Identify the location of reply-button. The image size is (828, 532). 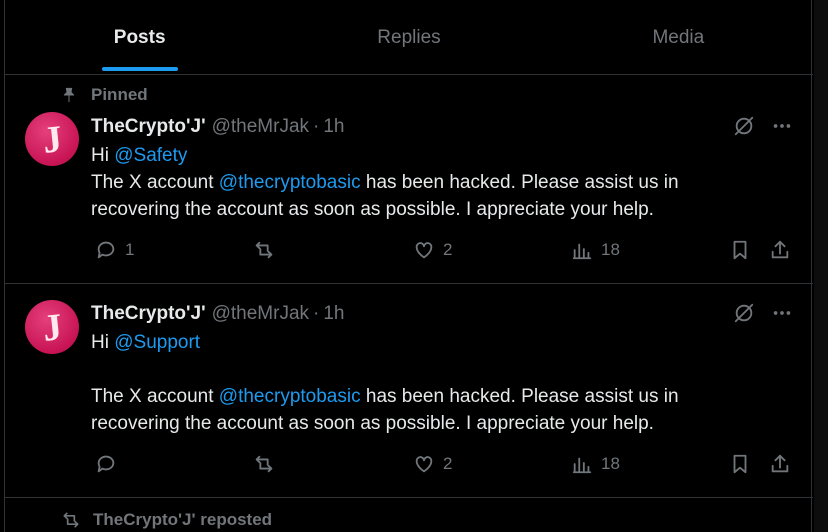
(110, 464).